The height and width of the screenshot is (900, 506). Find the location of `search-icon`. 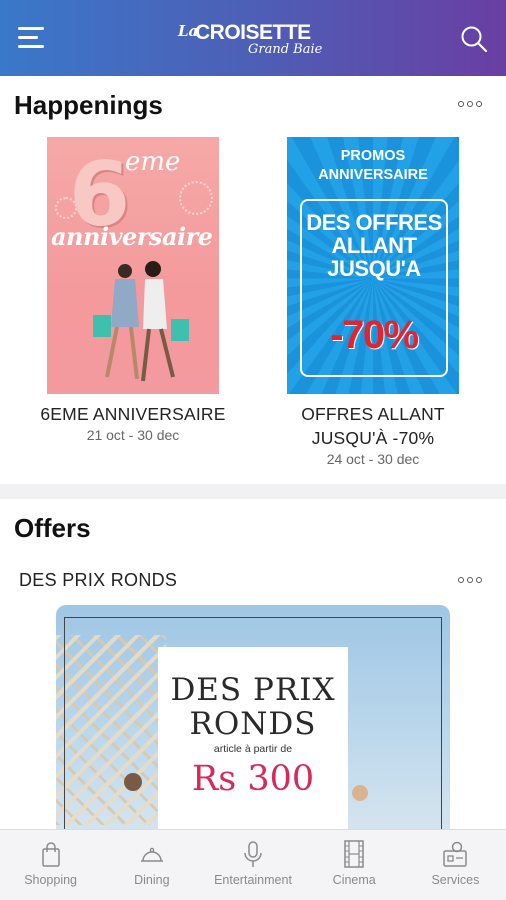

search-icon is located at coordinates (474, 39).